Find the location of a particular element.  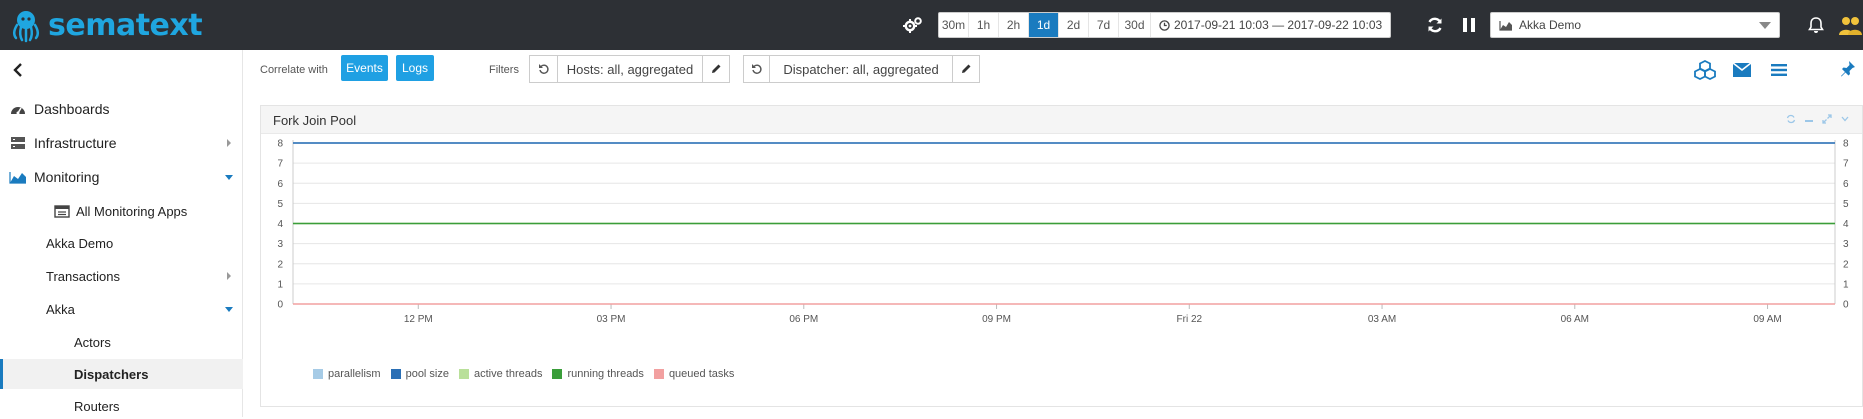

y-tick-label-left: 8 is located at coordinates (280, 144).